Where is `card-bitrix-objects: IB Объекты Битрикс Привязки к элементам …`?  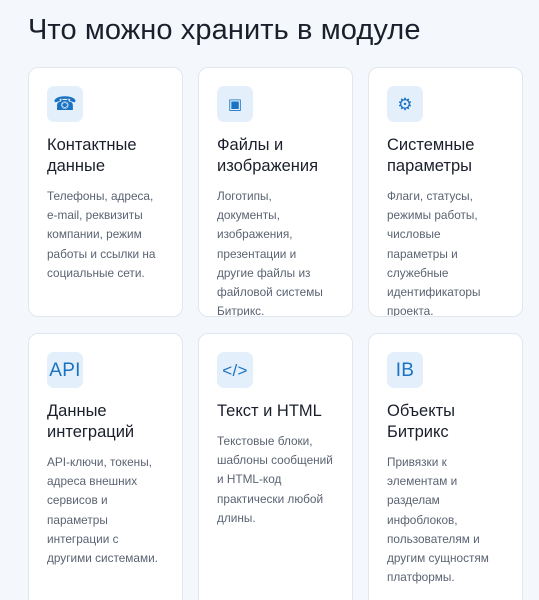
card-bitrix-objects: IB Объекты Битрикс Привязки к элементам … is located at coordinates (445, 466).